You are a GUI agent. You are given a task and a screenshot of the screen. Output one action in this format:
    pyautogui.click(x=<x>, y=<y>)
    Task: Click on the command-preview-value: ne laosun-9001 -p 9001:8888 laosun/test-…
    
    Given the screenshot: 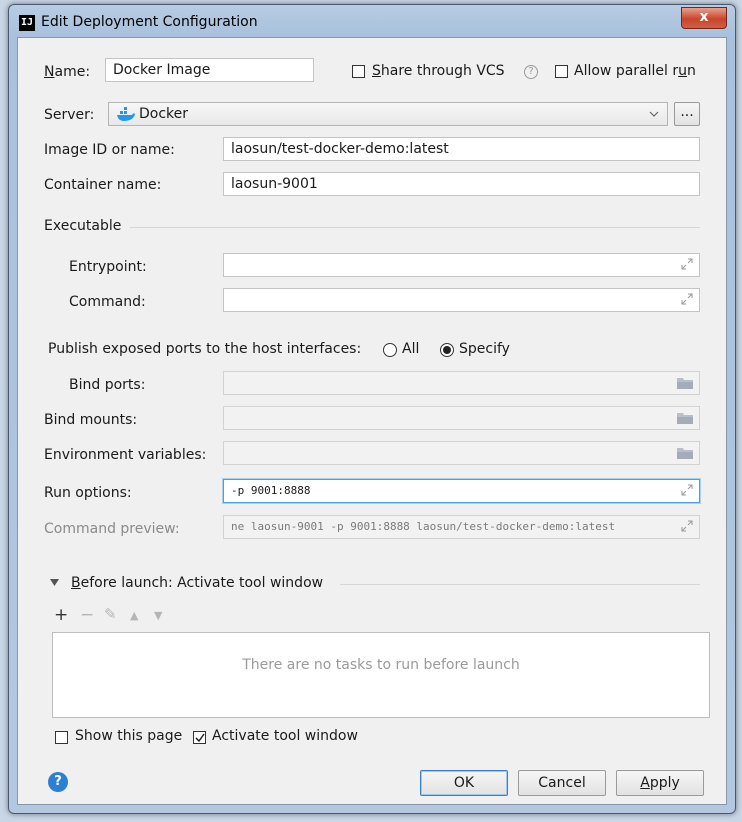 What is the action you would take?
    pyautogui.click(x=423, y=526)
    